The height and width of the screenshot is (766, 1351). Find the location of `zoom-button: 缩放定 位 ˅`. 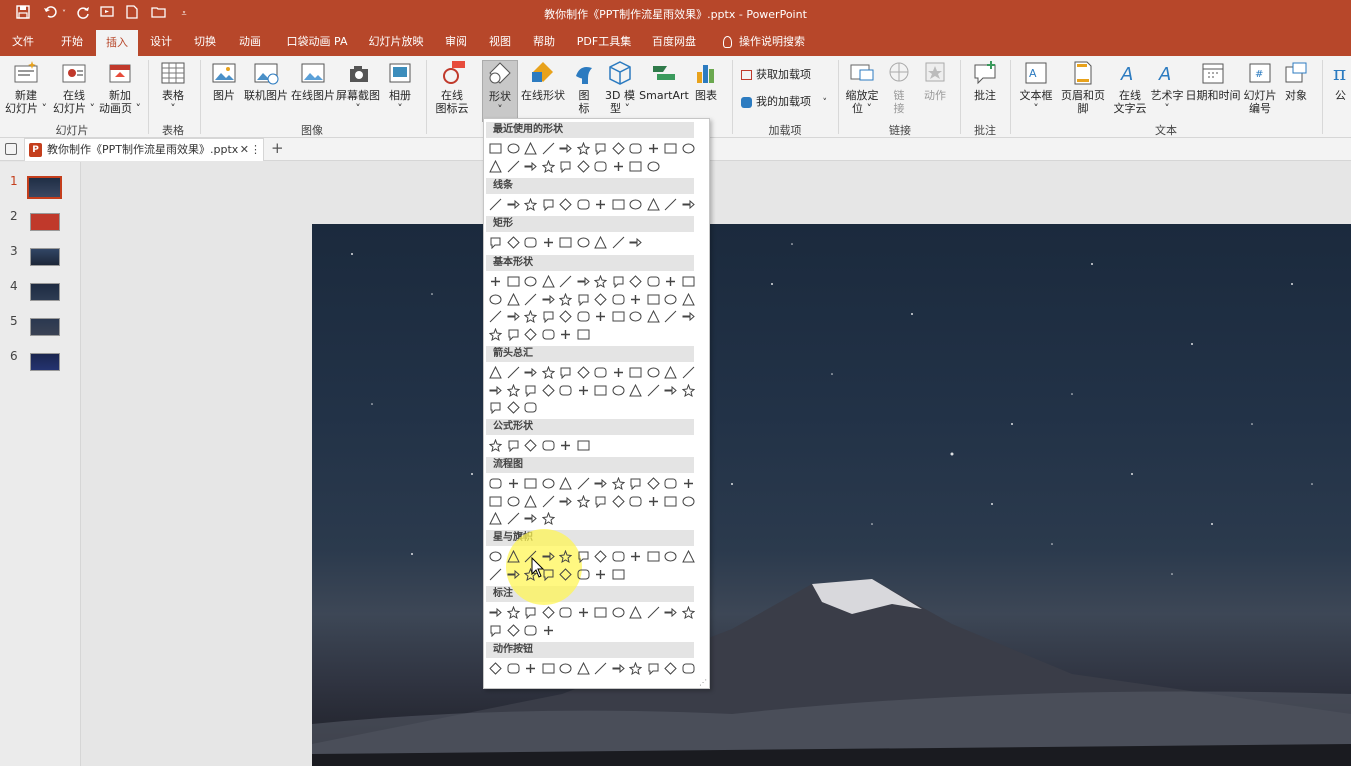

zoom-button: 缩放定 位 ˅ is located at coordinates (862, 91).